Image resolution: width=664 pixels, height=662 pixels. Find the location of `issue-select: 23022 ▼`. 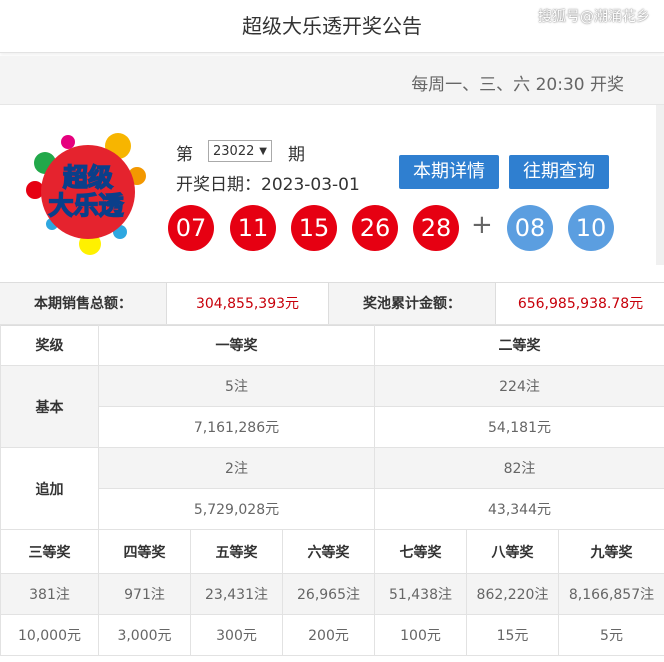

issue-select: 23022 ▼ is located at coordinates (240, 151).